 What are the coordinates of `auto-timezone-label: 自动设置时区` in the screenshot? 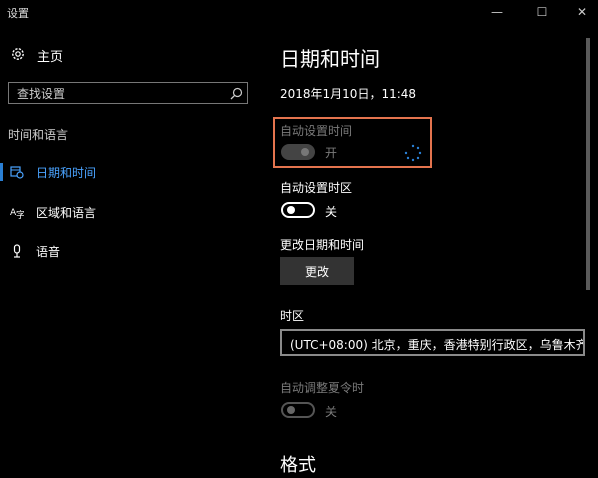 It's located at (316, 188).